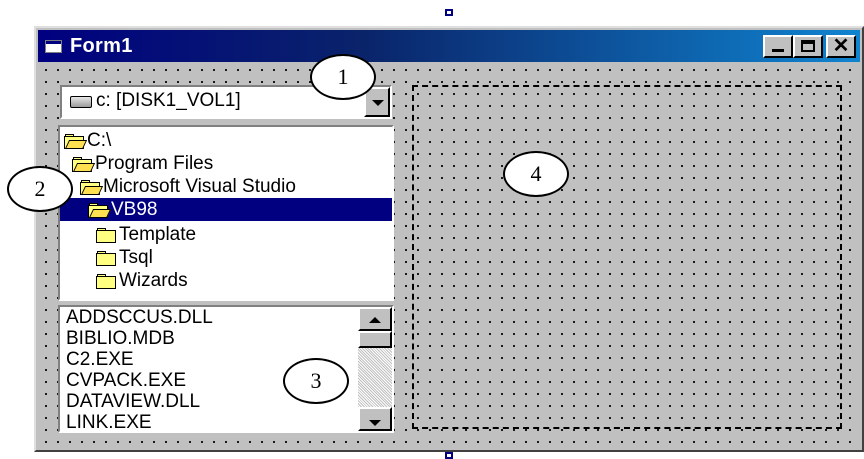 Image resolution: width=864 pixels, height=459 pixels. I want to click on close-button: ✕, so click(841, 46).